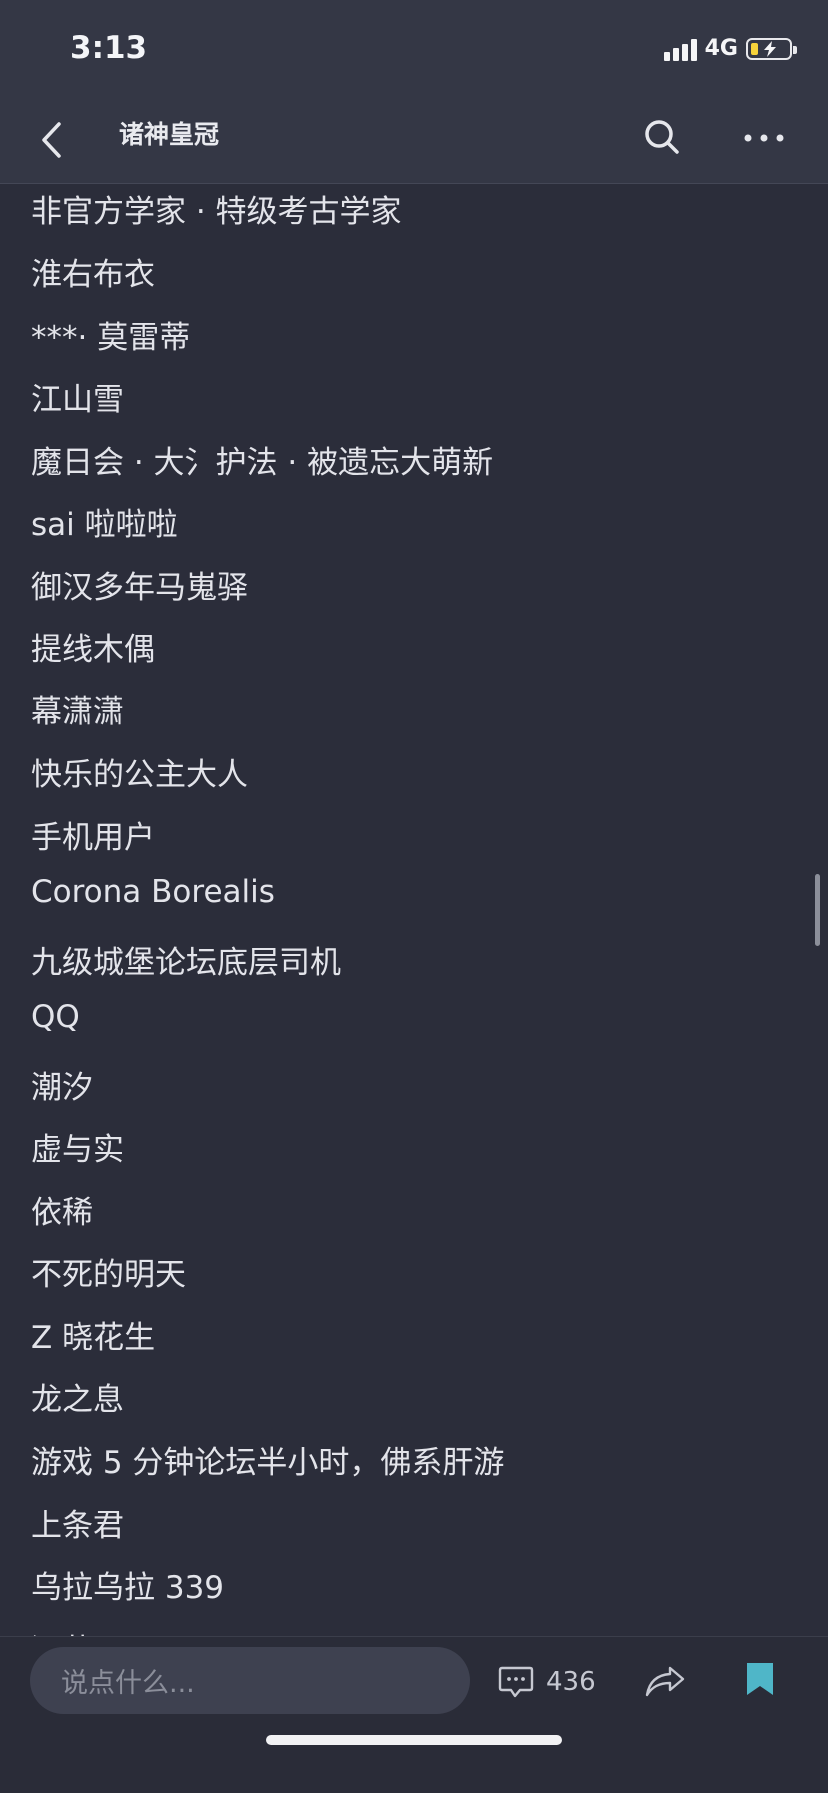  I want to click on list-item: 淮右布衣, so click(93, 275).